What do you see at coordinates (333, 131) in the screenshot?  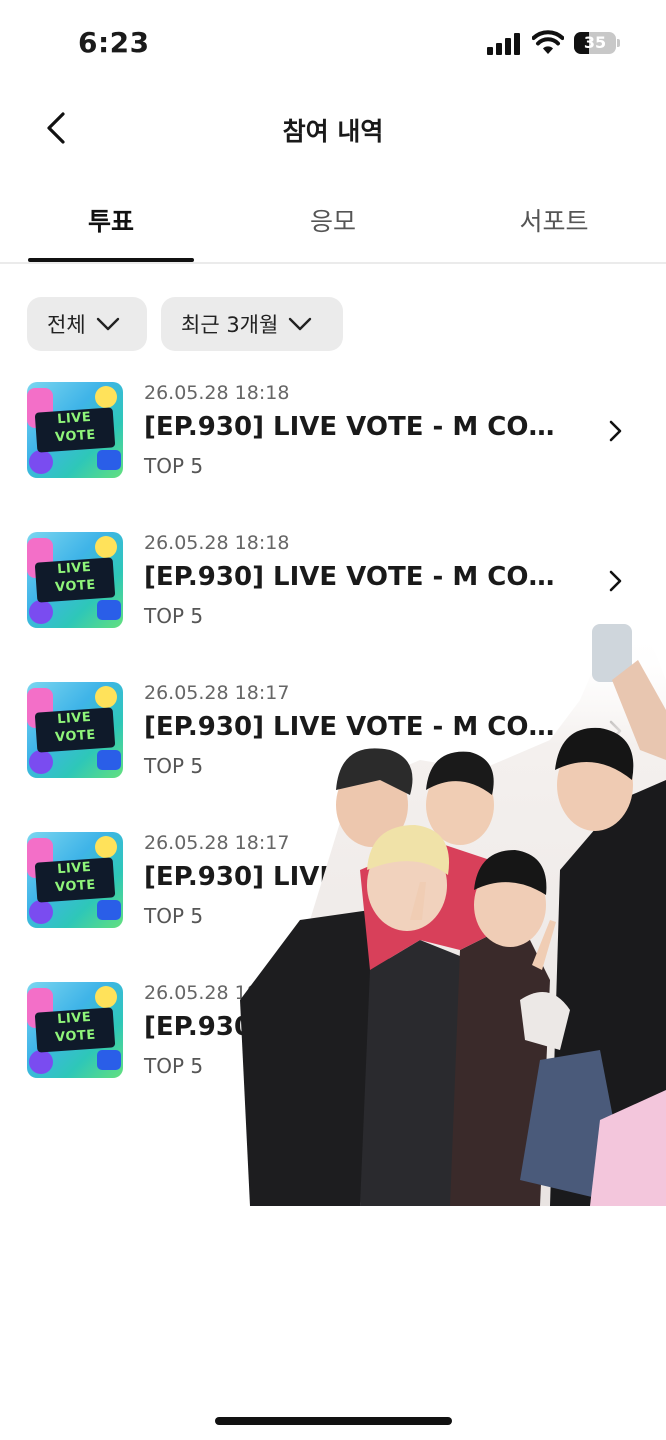 I see `page-title: 참여 내역` at bounding box center [333, 131].